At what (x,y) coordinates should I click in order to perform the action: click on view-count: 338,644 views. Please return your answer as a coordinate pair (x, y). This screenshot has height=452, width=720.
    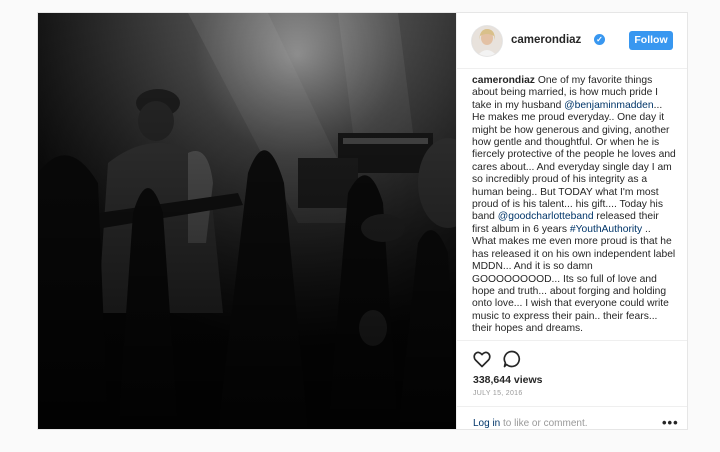
    Looking at the image, I should click on (508, 380).